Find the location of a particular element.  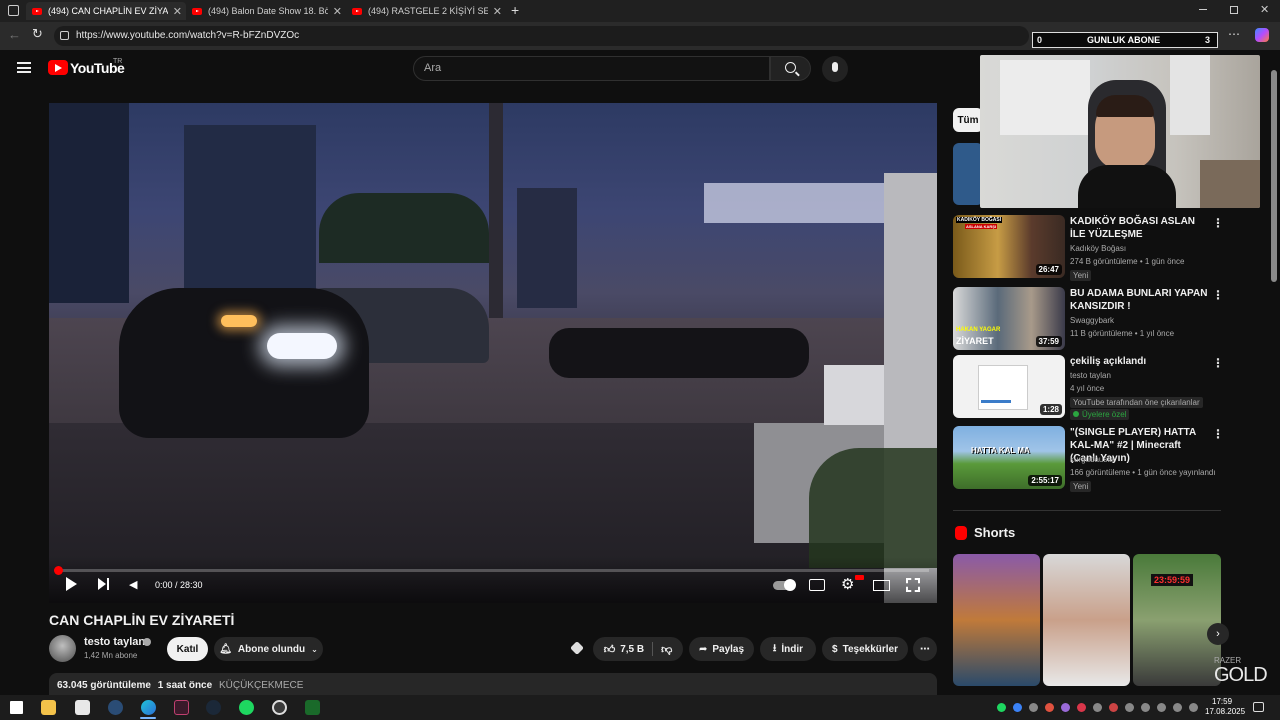

browser-tab-active: (494) CAN CHAPLİN EV ZİYARETİ ✕ is located at coordinates (106, 11).